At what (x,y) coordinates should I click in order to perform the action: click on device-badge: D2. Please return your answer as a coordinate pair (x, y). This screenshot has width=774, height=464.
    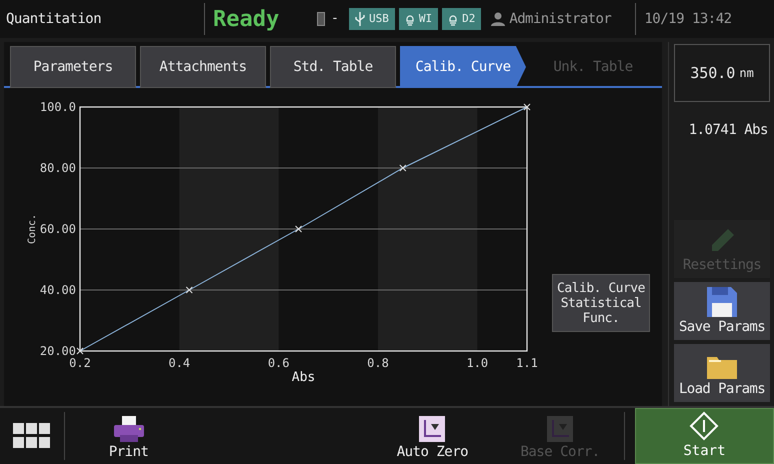
    Looking at the image, I should click on (462, 19).